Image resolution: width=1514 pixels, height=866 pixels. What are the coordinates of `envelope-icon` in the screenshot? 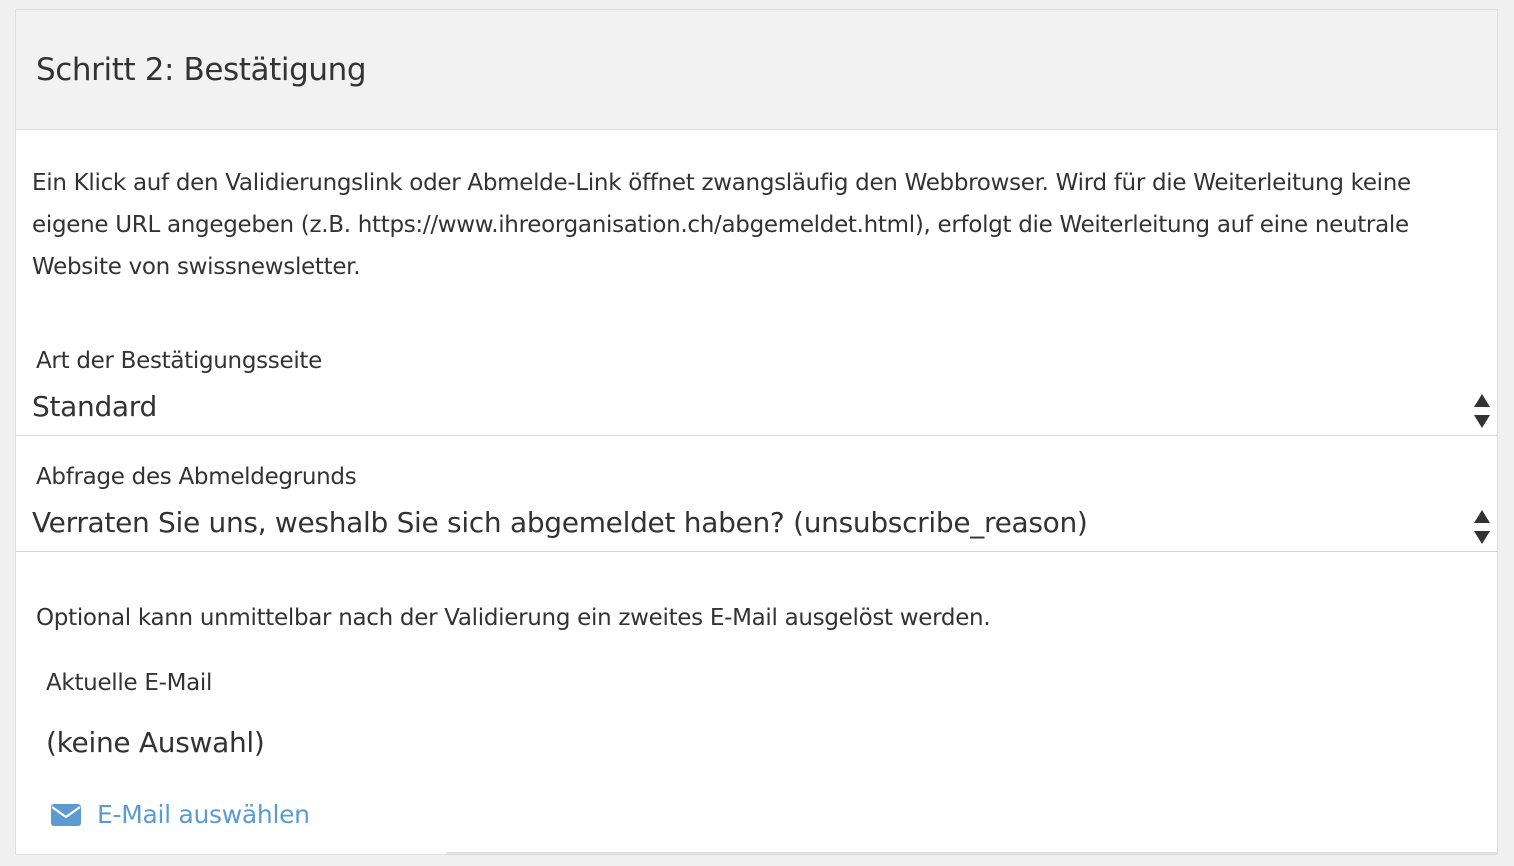 It's located at (66, 814).